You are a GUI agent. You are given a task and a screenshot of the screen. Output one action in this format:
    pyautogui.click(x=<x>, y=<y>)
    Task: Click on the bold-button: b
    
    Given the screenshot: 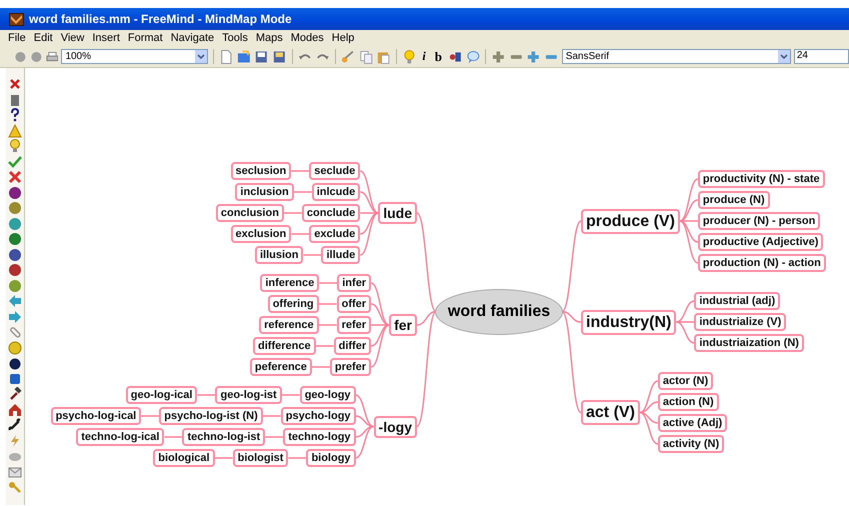 What is the action you would take?
    pyautogui.click(x=438, y=56)
    